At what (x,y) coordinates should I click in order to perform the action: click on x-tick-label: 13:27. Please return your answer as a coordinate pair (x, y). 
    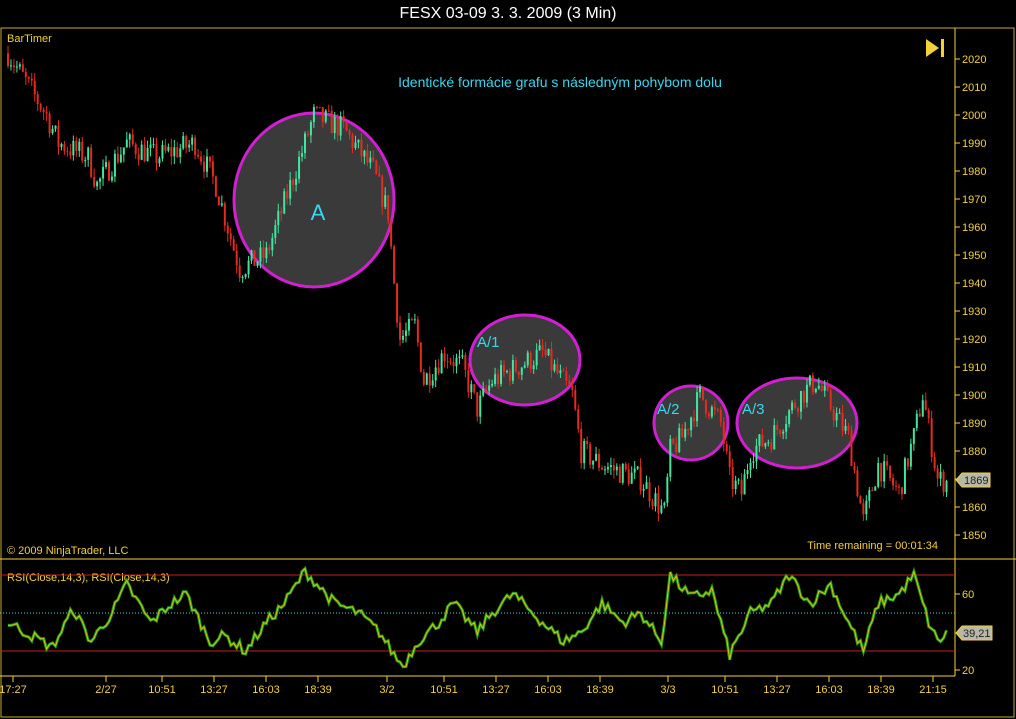
    Looking at the image, I should click on (496, 690).